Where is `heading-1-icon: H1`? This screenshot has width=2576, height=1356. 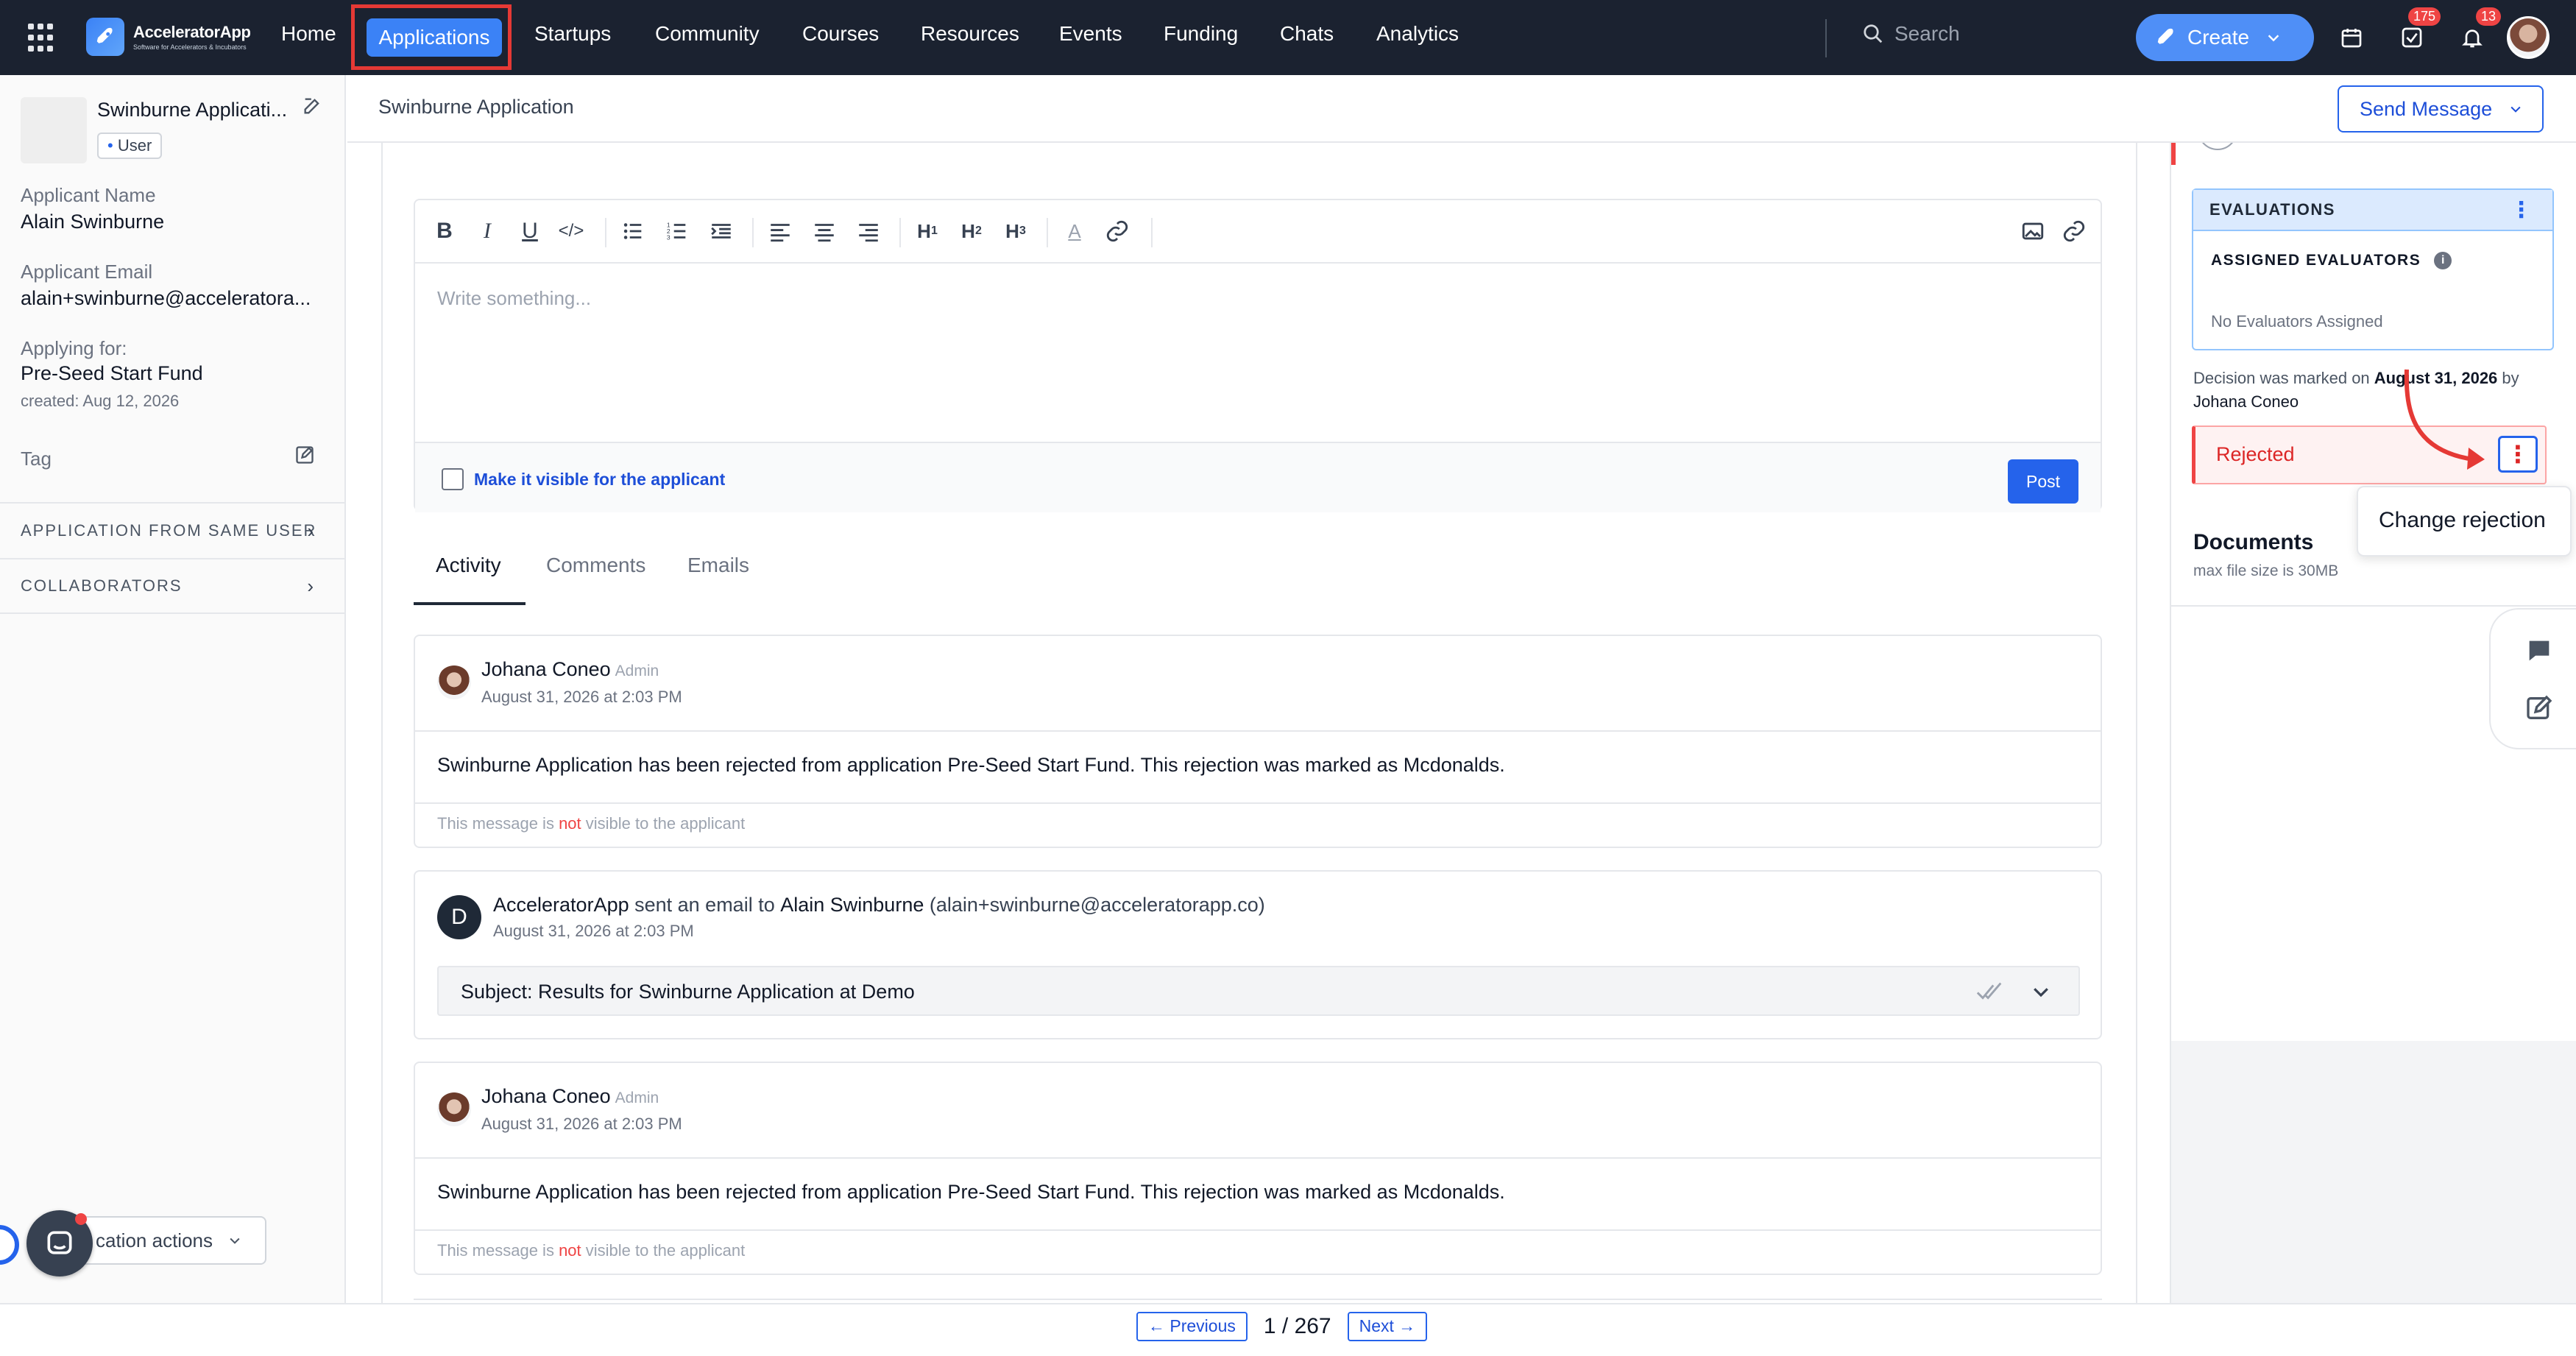 heading-1-icon: H1 is located at coordinates (928, 231).